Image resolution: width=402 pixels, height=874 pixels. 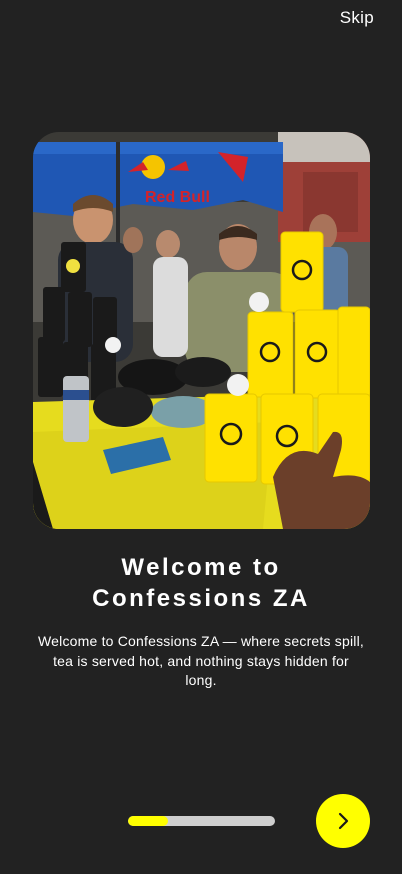 I want to click on umbrella-text: Red Bull, so click(x=177, y=197).